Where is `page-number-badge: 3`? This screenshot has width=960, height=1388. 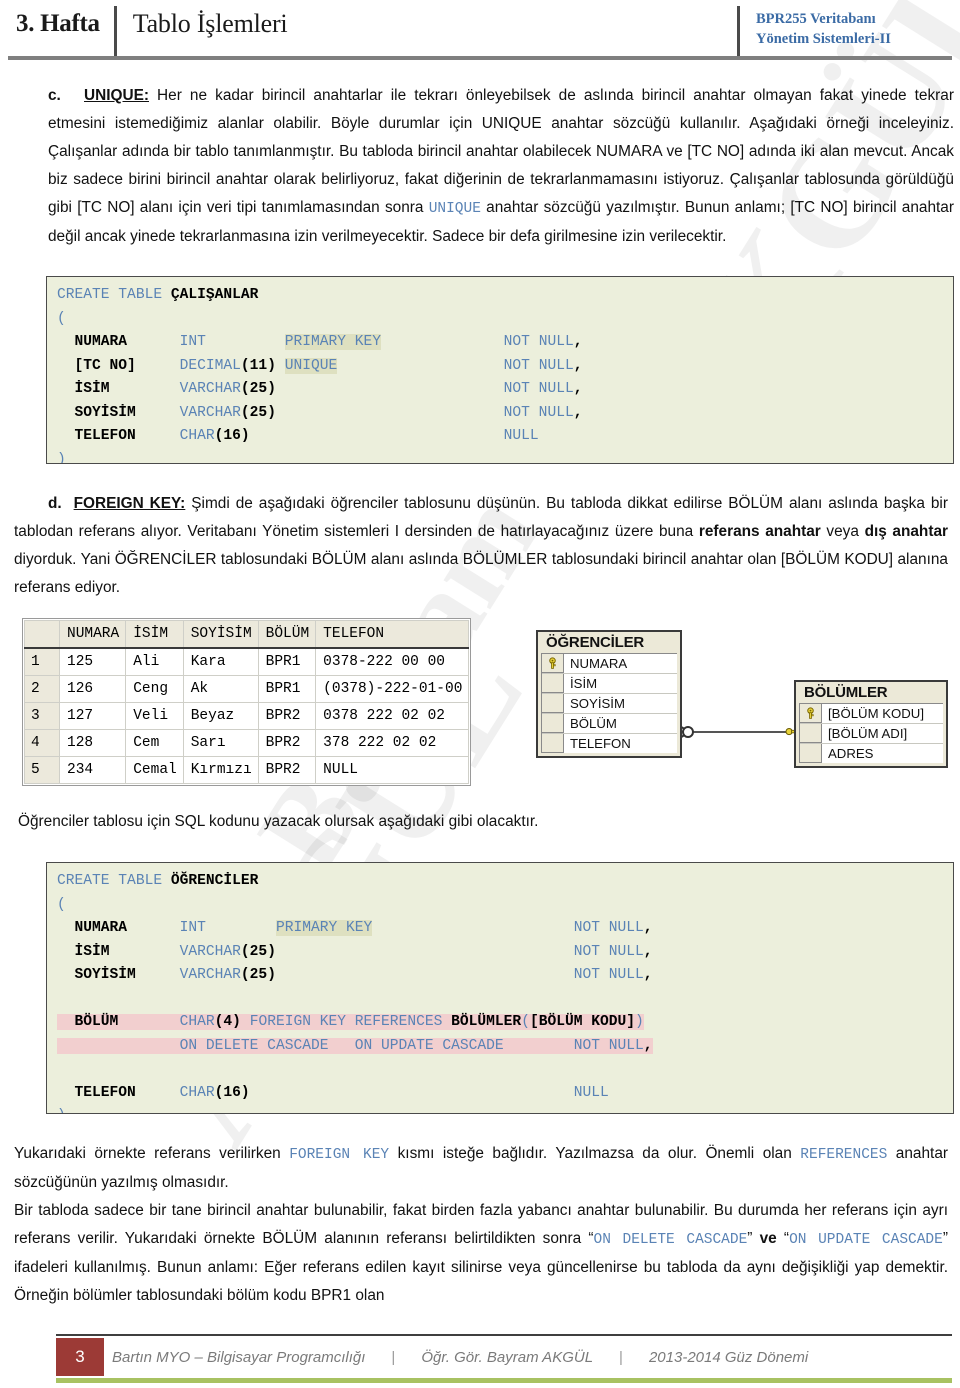
page-number-badge: 3 is located at coordinates (80, 1357).